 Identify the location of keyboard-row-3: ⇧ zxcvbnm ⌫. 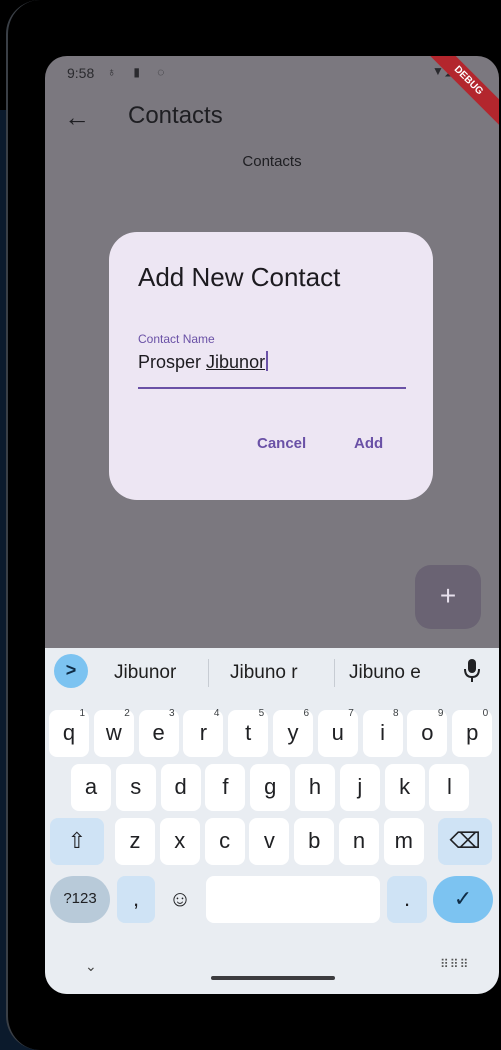
(272, 841).